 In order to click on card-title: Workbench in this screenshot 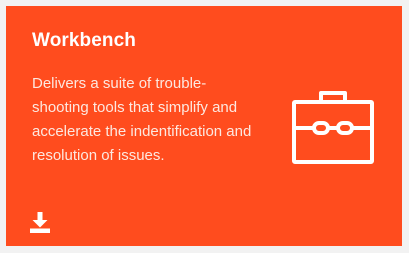, I will do `click(84, 40)`.